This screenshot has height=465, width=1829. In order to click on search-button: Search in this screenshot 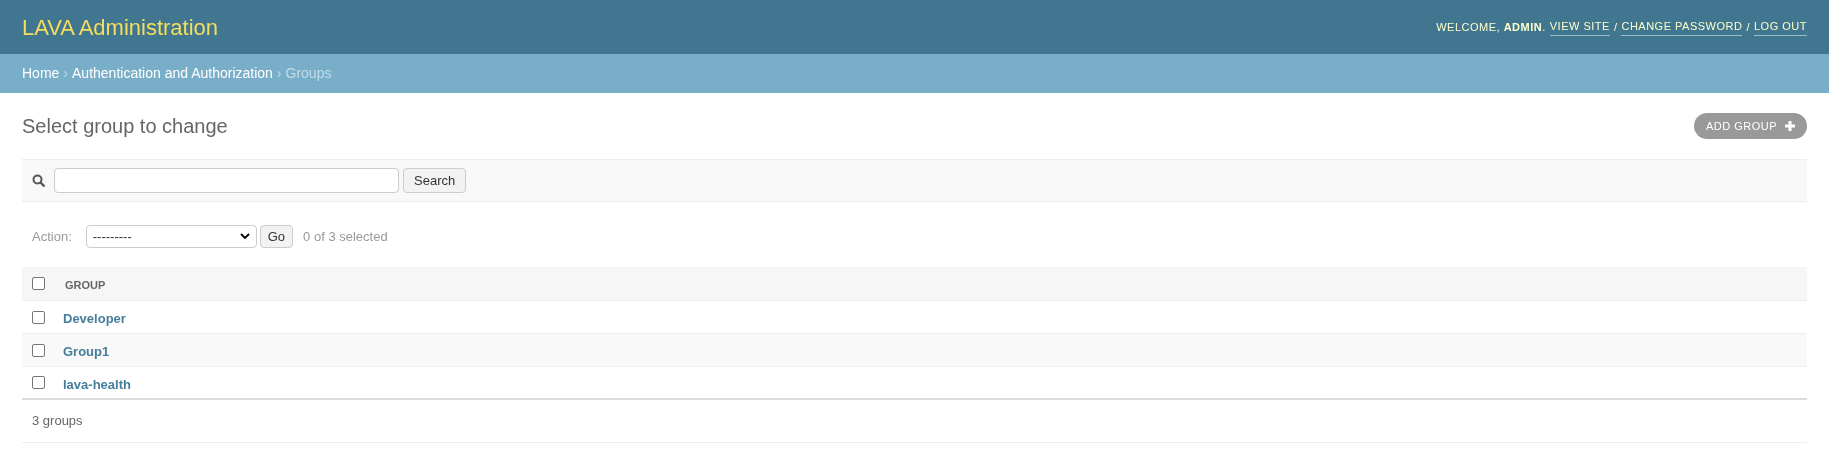, I will do `click(435, 180)`.